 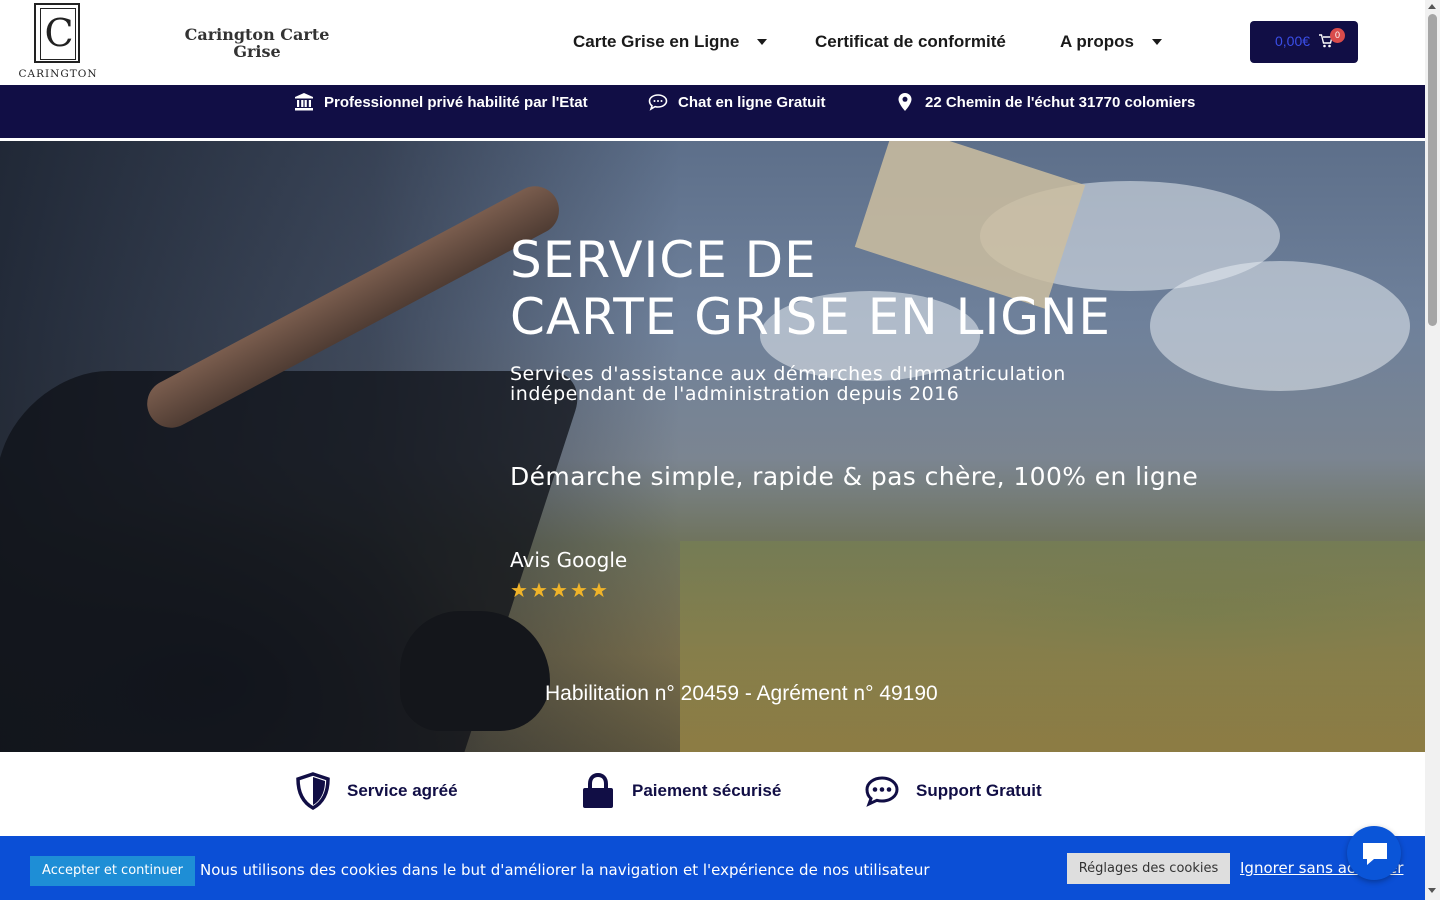 I want to click on scroll-down-arrow-icon, so click(x=1432, y=890).